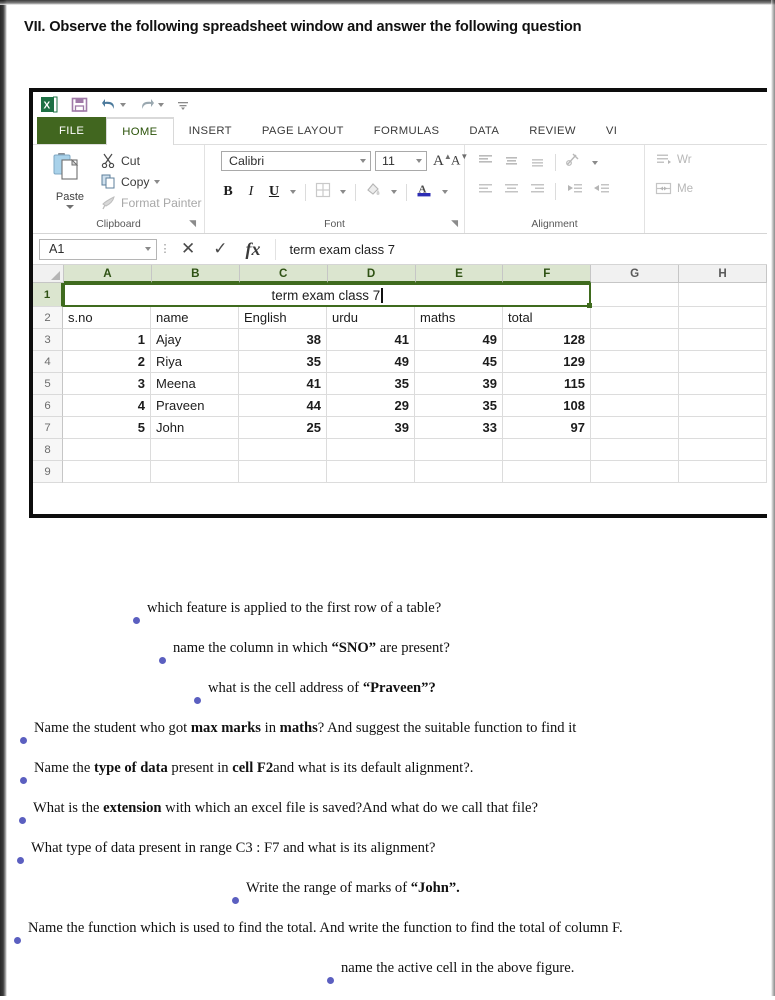  I want to click on cell-g1, so click(635, 295).